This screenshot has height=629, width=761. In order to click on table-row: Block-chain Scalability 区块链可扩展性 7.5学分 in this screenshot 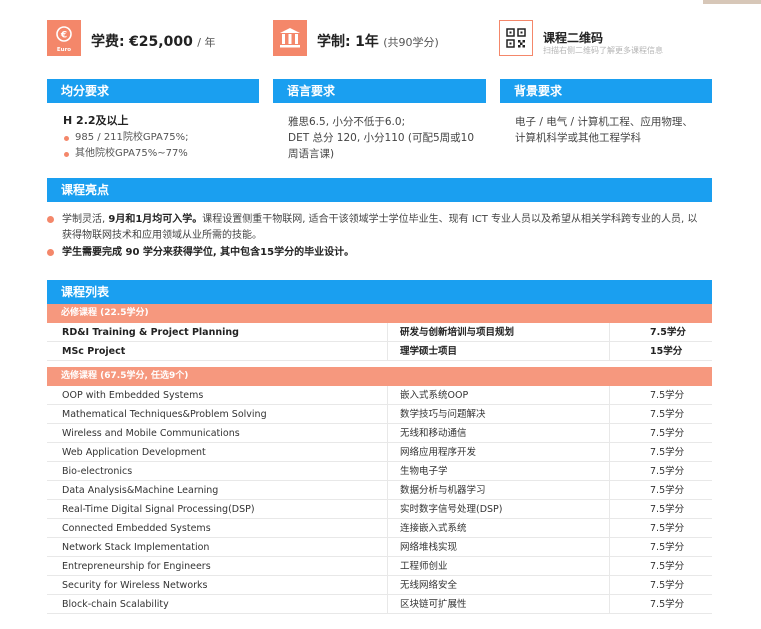, I will do `click(379, 604)`.